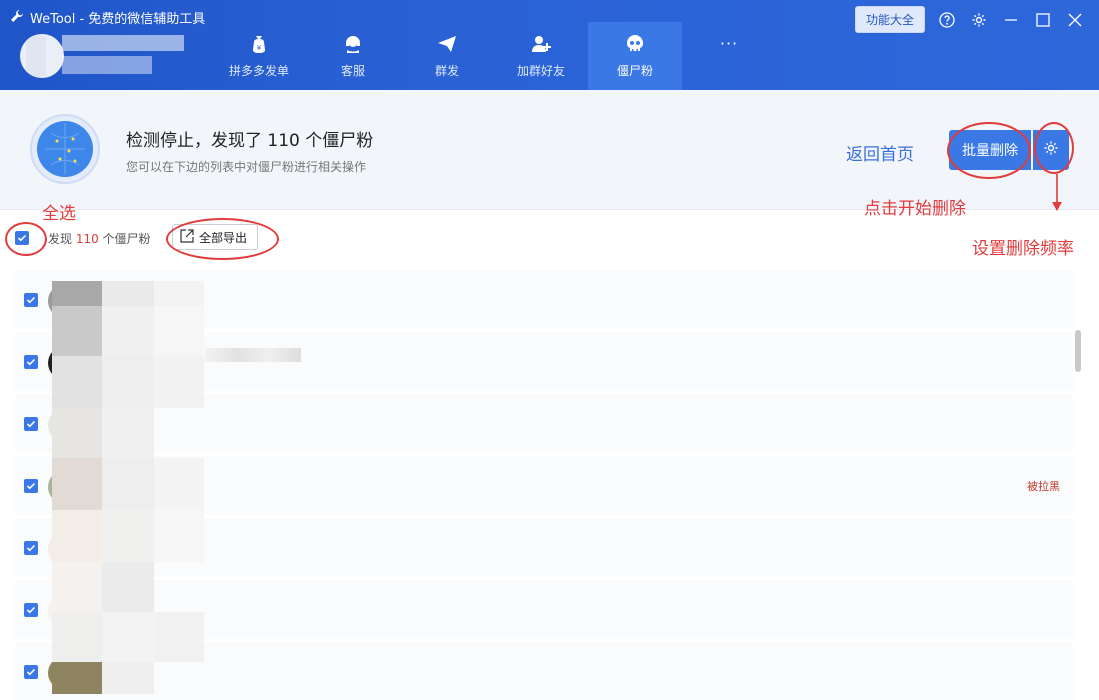 This screenshot has height=700, width=1099. I want to click on skull-icon, so click(635, 44).